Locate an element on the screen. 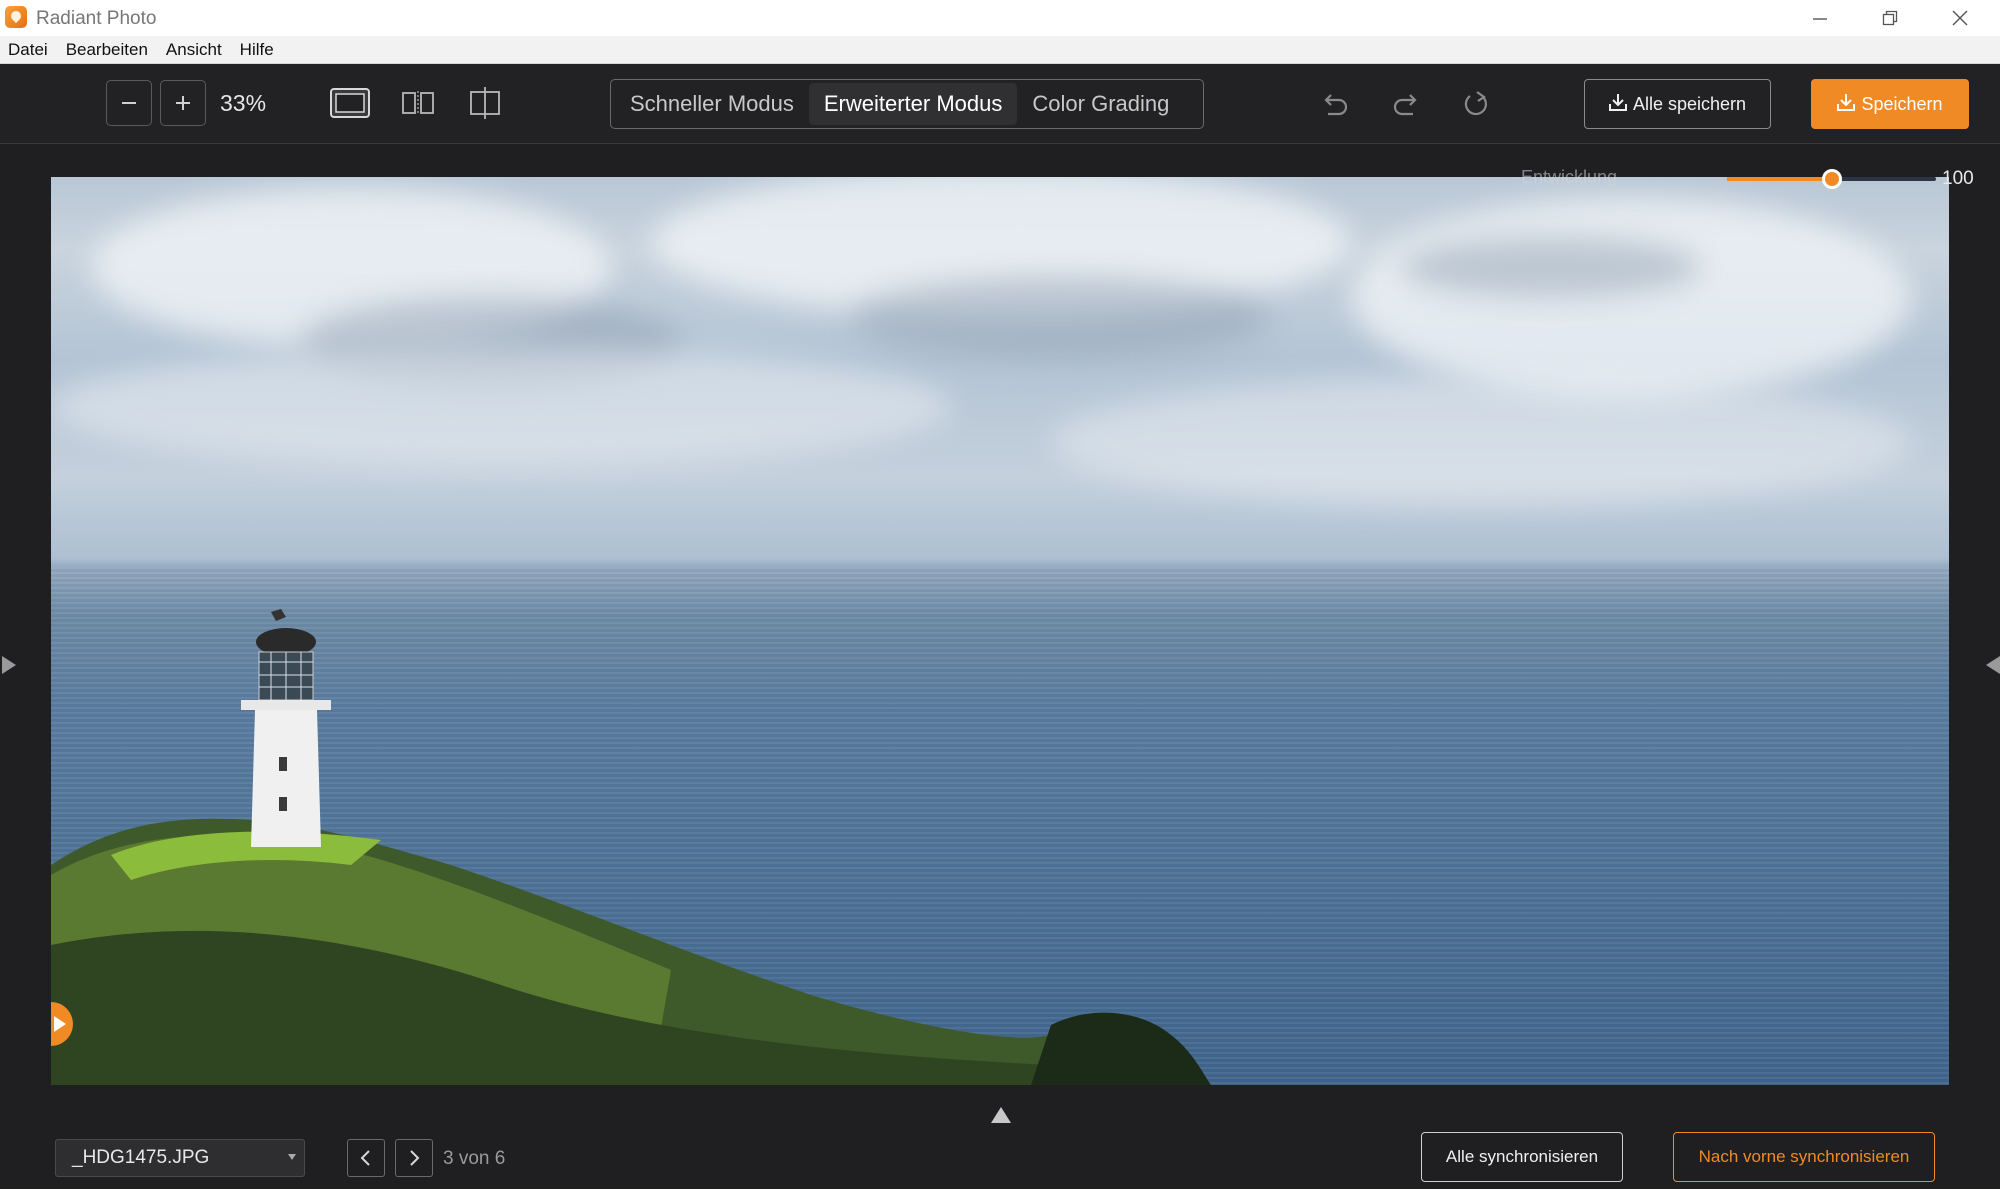  development-slider is located at coordinates (1831, 179).